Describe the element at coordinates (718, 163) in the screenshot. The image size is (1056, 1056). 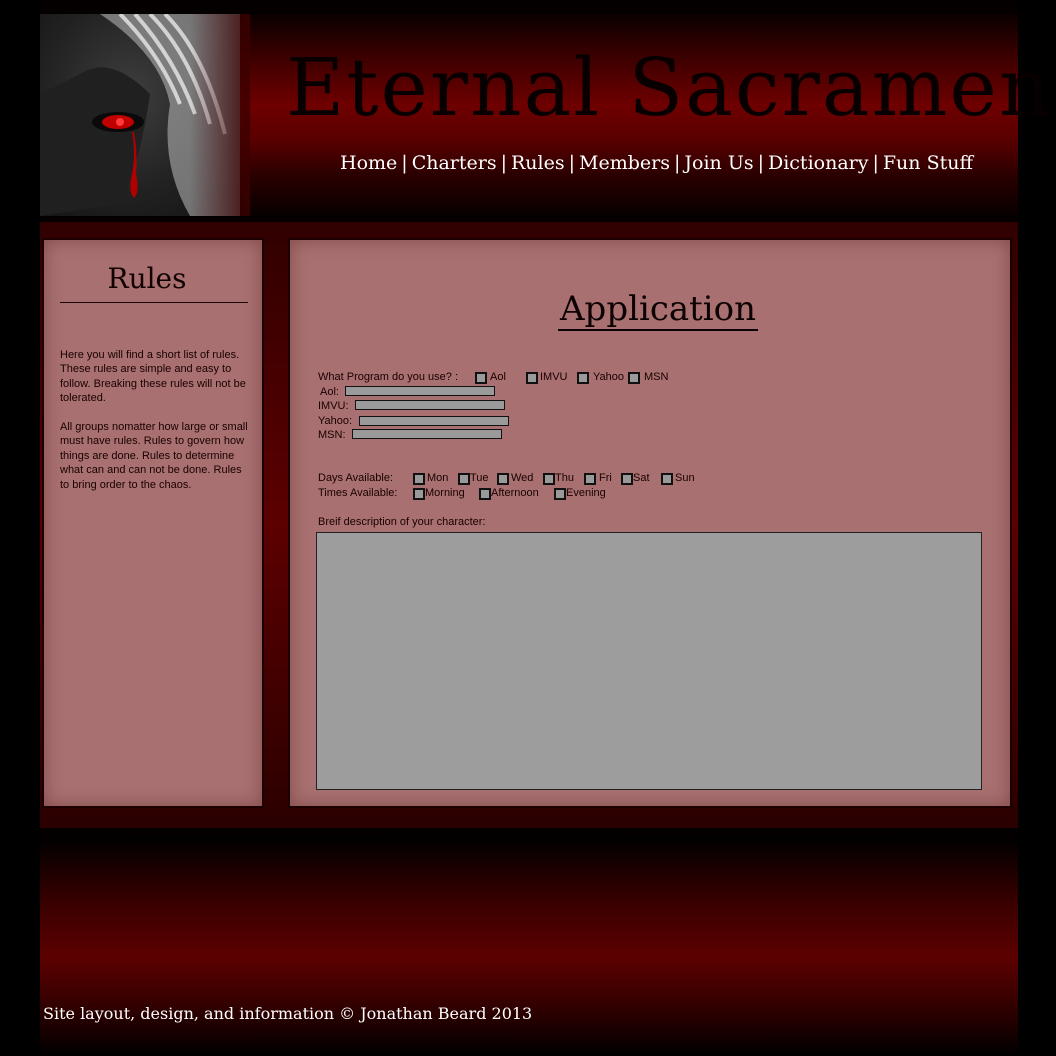
I see `nav-join-us: Join Us` at that location.